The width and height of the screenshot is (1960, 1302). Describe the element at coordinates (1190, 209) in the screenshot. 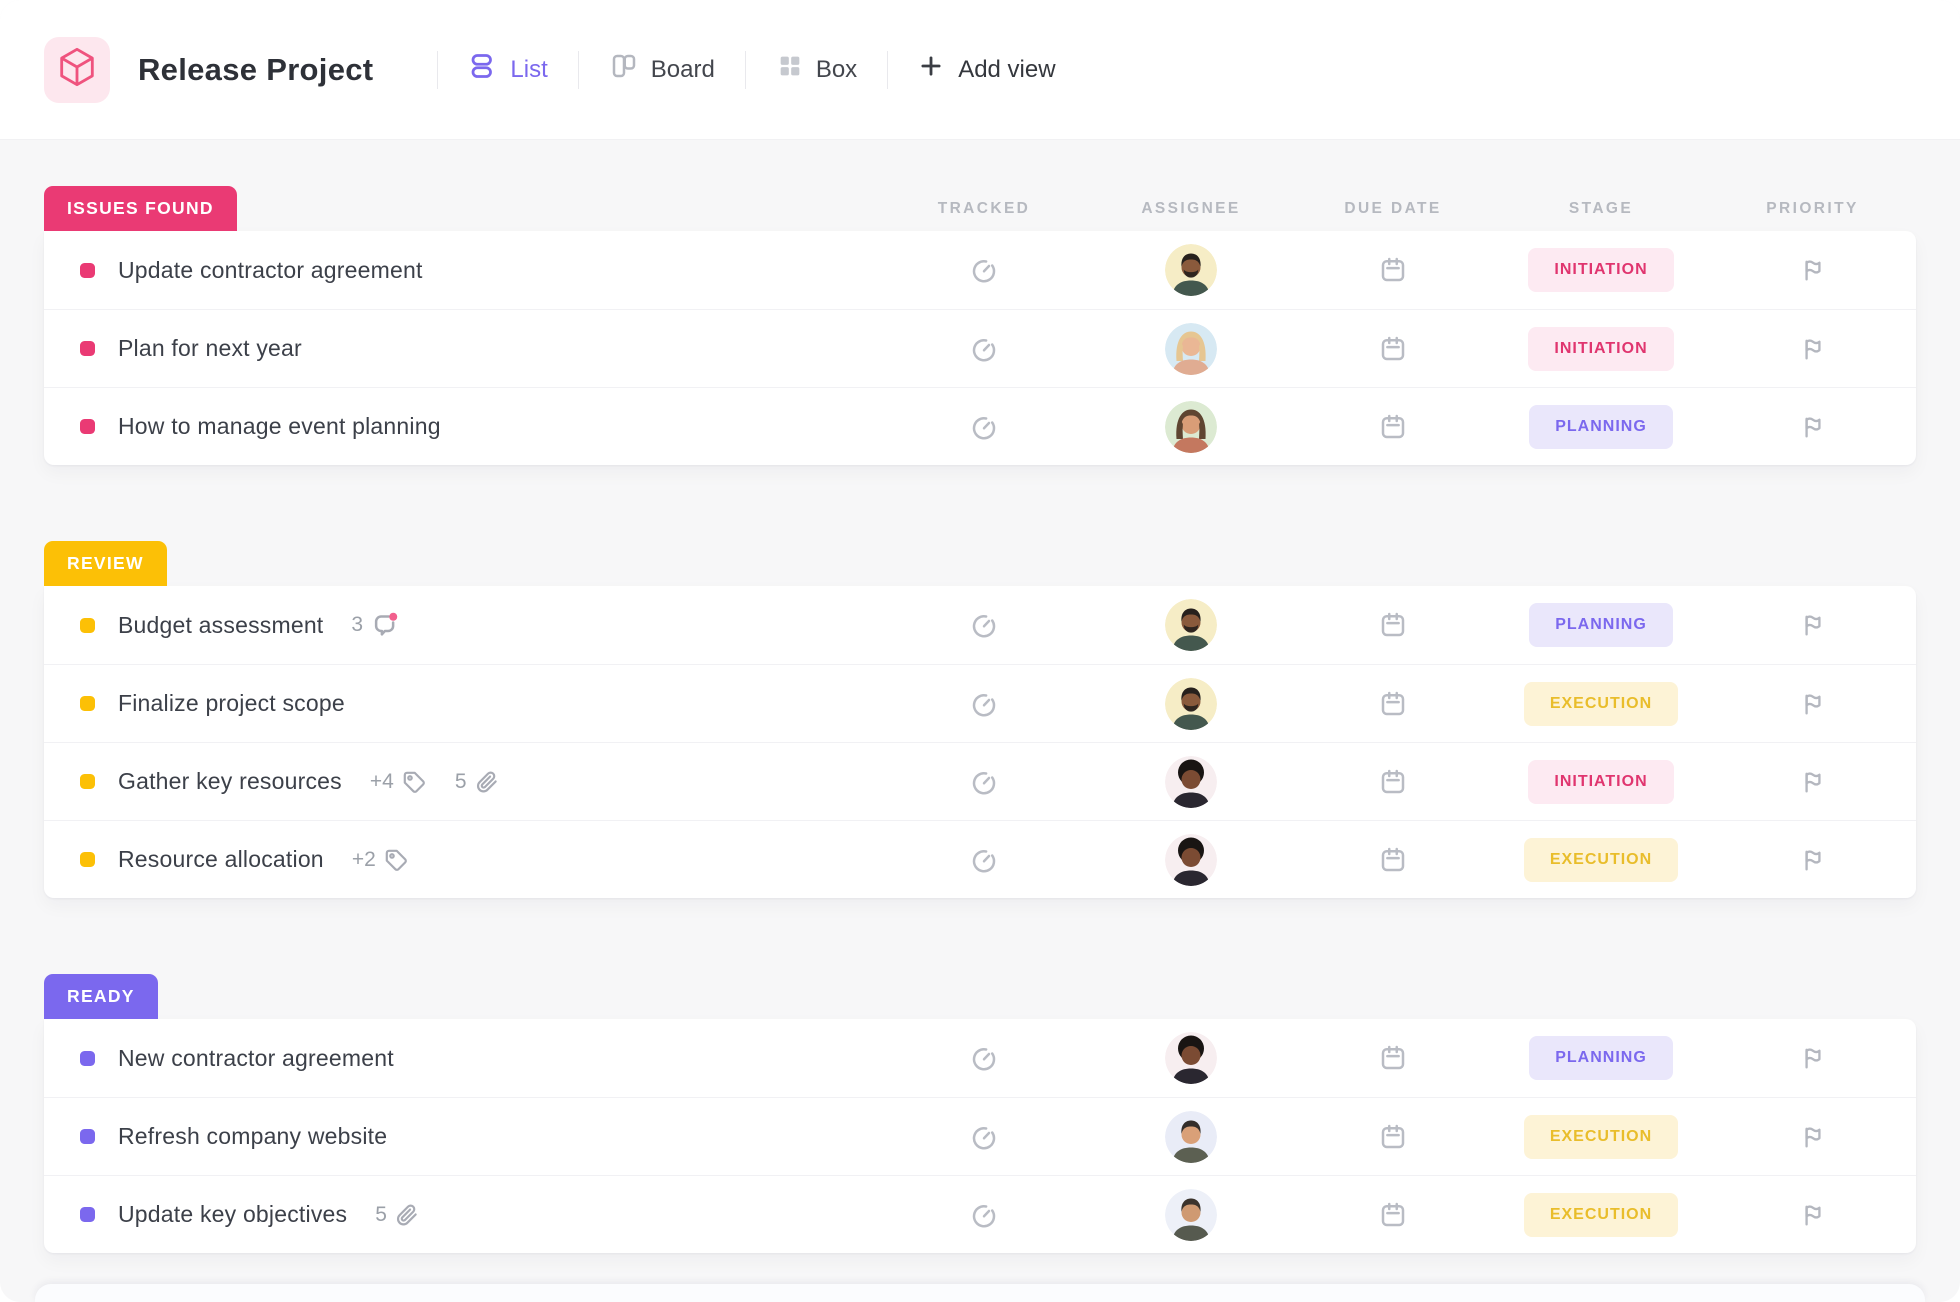

I see `column-header-assignee: ASSIGNEE` at that location.